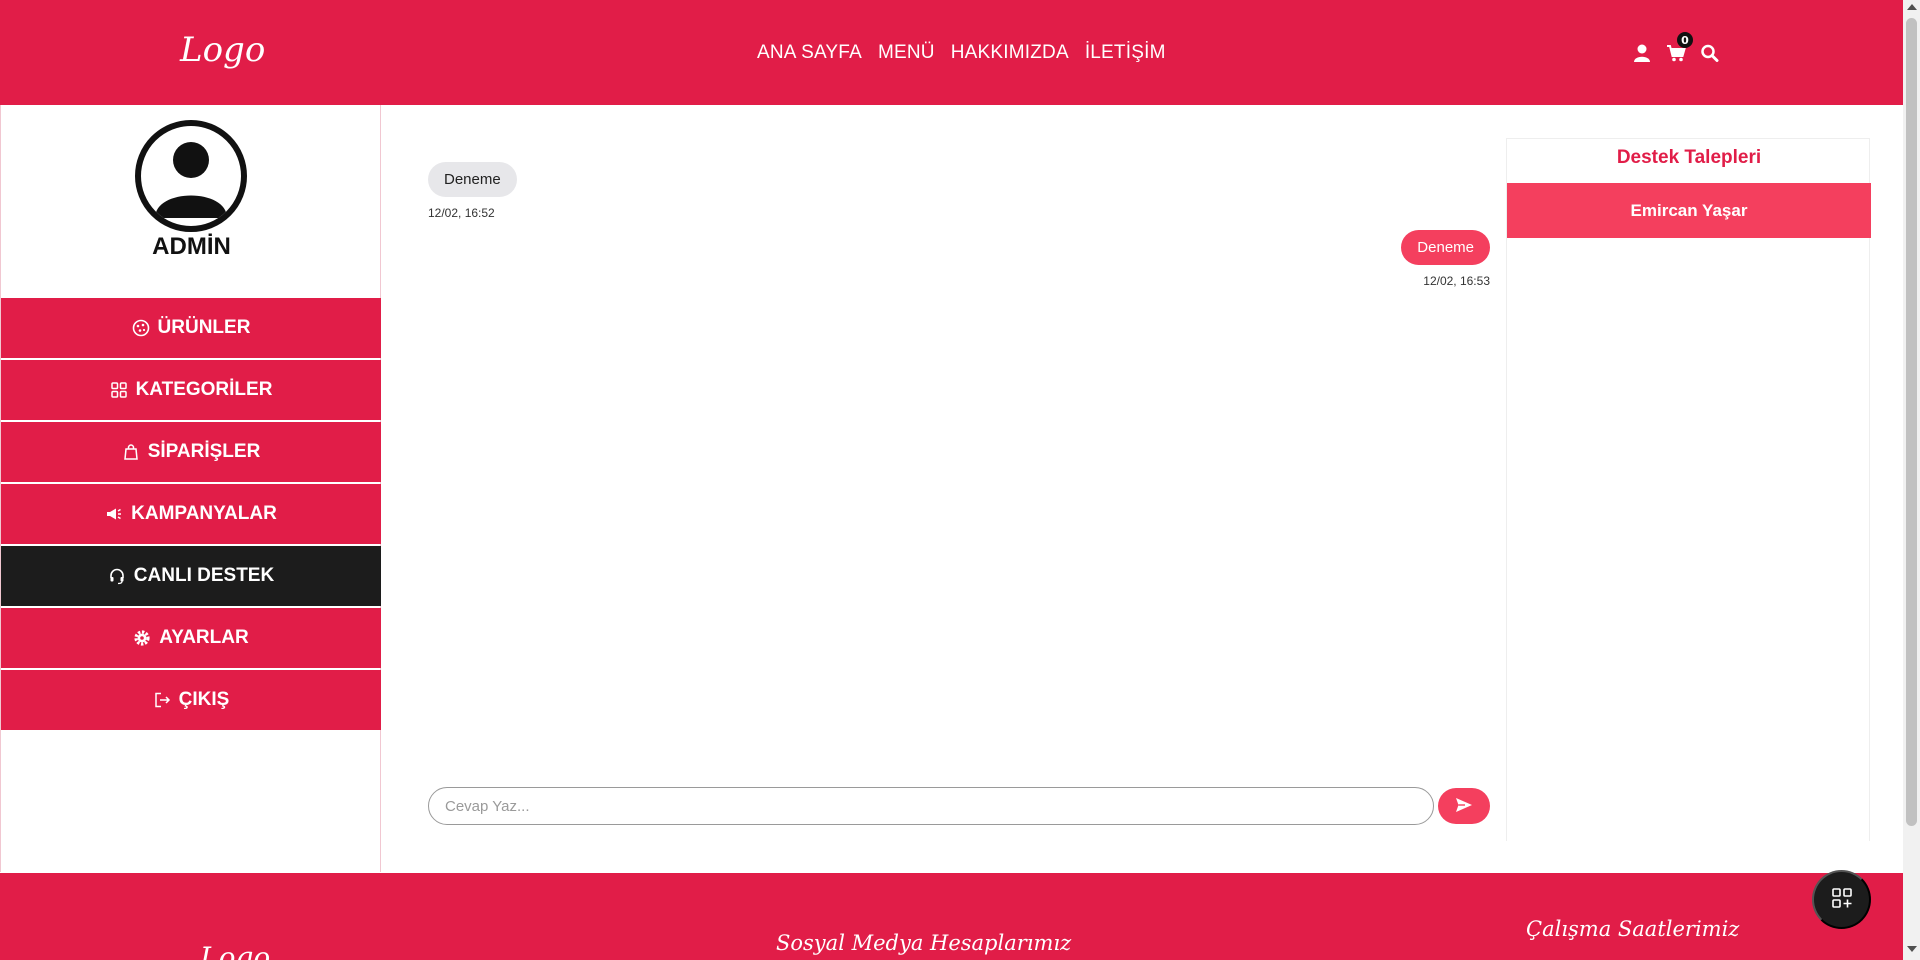 The width and height of the screenshot is (1920, 960). What do you see at coordinates (162, 700) in the screenshot?
I see `logout-icon` at bounding box center [162, 700].